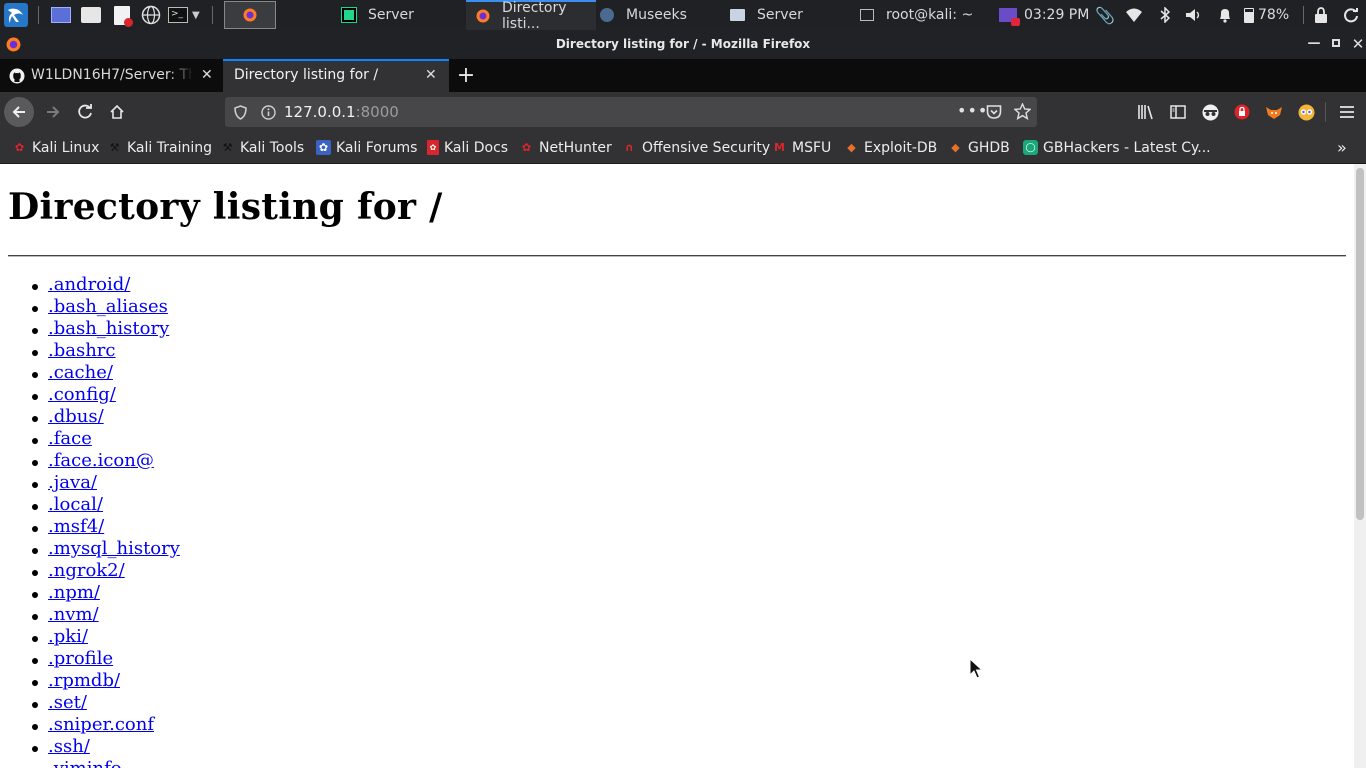  What do you see at coordinates (84, 680) in the screenshot?
I see `file-link: .rpmdb/` at bounding box center [84, 680].